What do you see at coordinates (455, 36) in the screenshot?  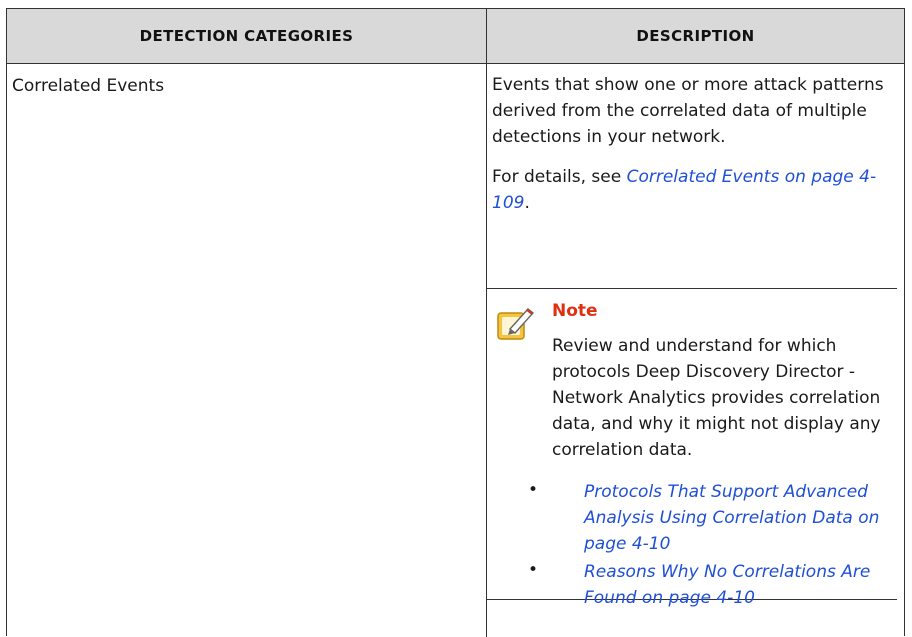 I see `table-header: DETECTION CATEGORIES DESCRIPTION` at bounding box center [455, 36].